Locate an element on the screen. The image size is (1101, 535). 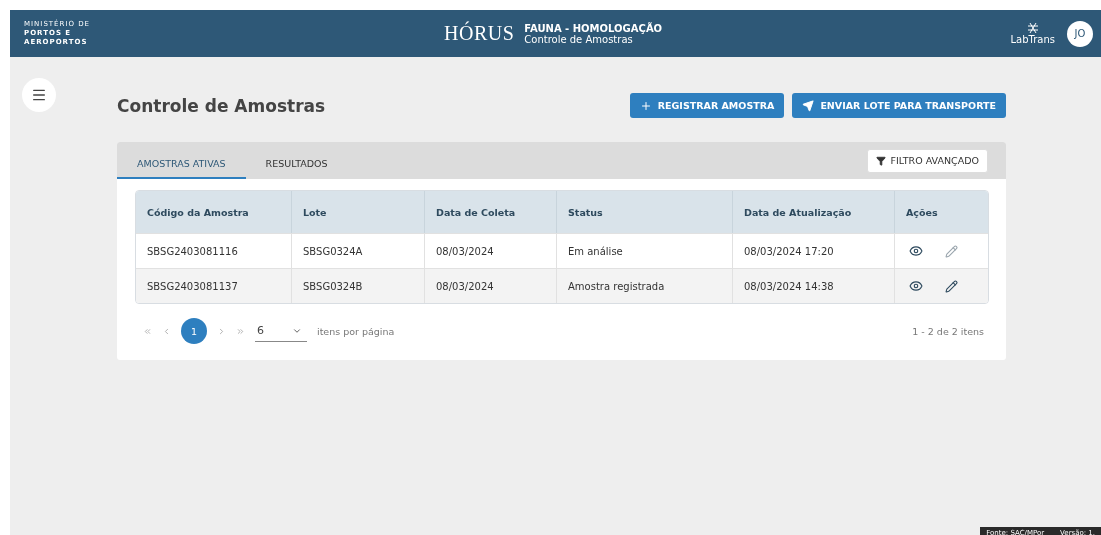
table-cell: 08/03/2024 14:38 is located at coordinates (813, 286).